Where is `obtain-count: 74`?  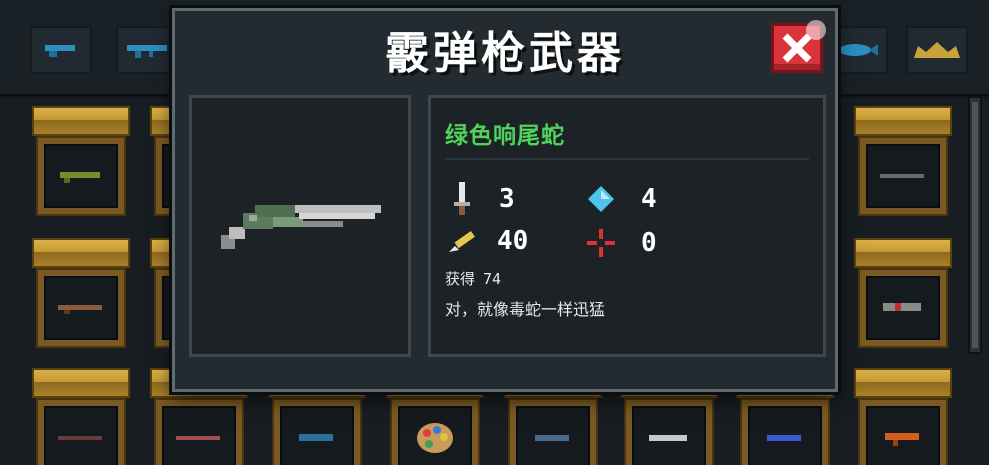
obtain-count: 74 is located at coordinates (492, 279).